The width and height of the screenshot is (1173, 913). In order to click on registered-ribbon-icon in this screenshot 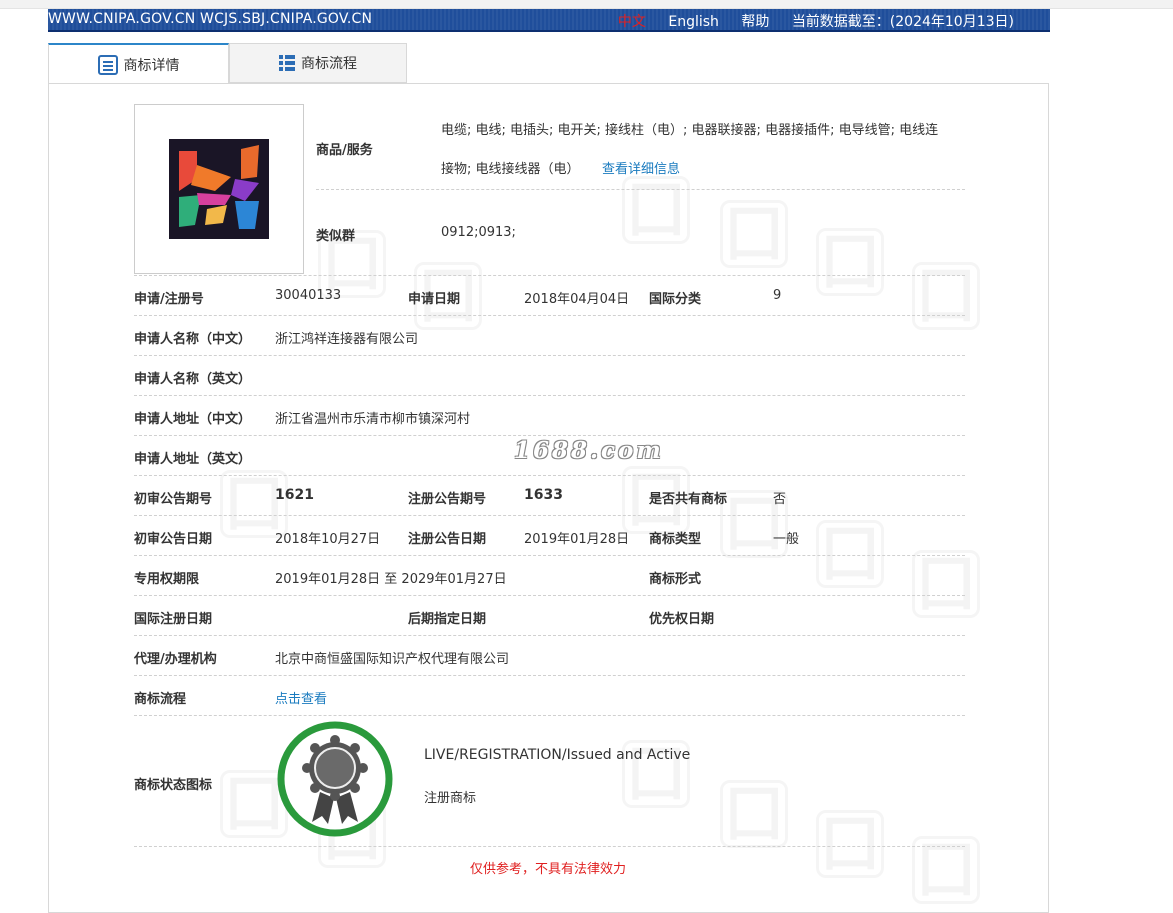, I will do `click(335, 779)`.